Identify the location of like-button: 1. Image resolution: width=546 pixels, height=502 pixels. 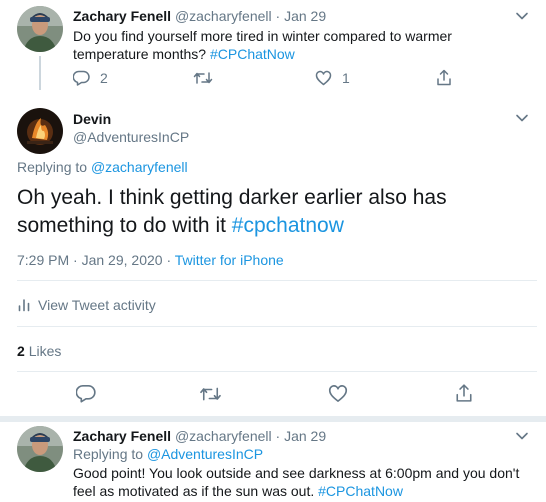
(332, 78).